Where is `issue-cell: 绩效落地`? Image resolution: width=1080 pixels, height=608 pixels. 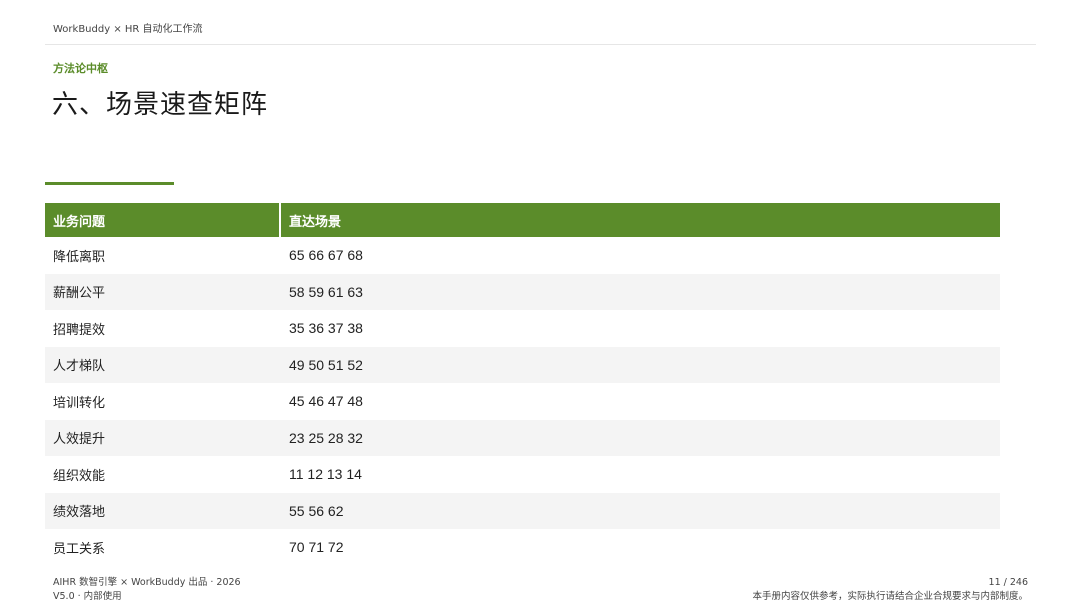 issue-cell: 绩效落地 is located at coordinates (162, 510).